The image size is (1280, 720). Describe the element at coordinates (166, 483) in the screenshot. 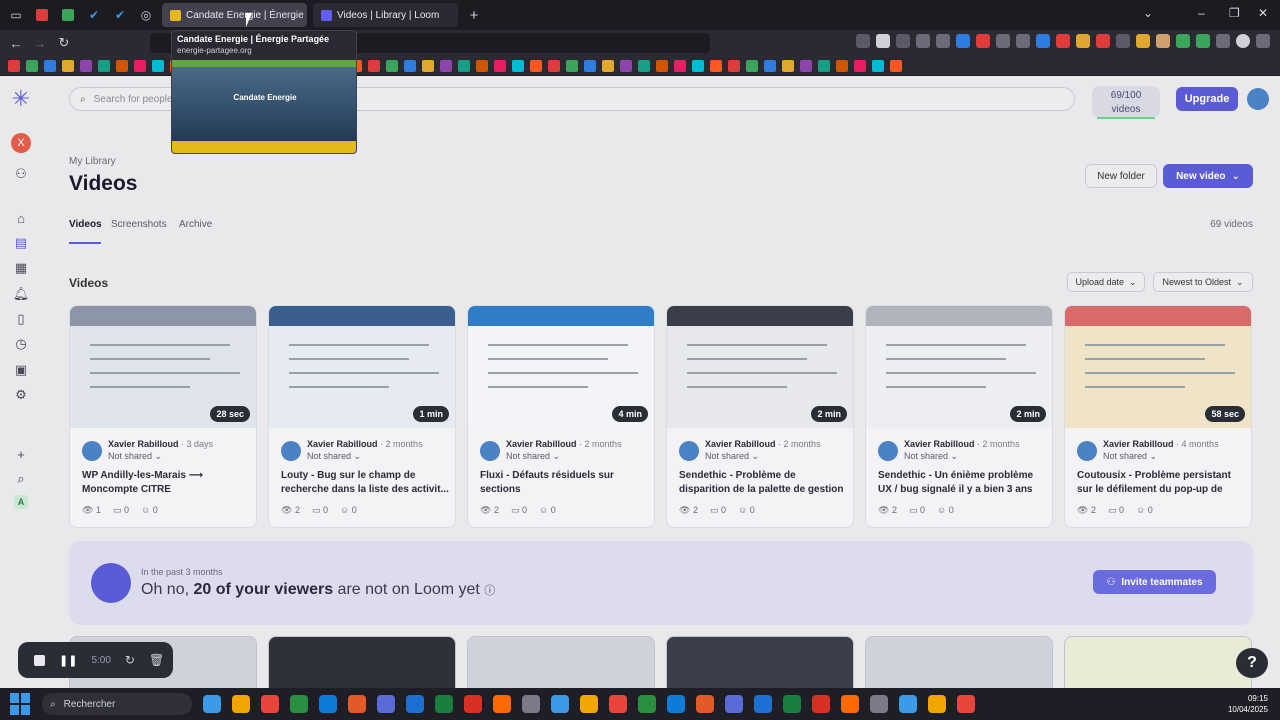

I see `video-title: WP Andilly-les-Marais ⟶ Moncompte CITRE` at that location.